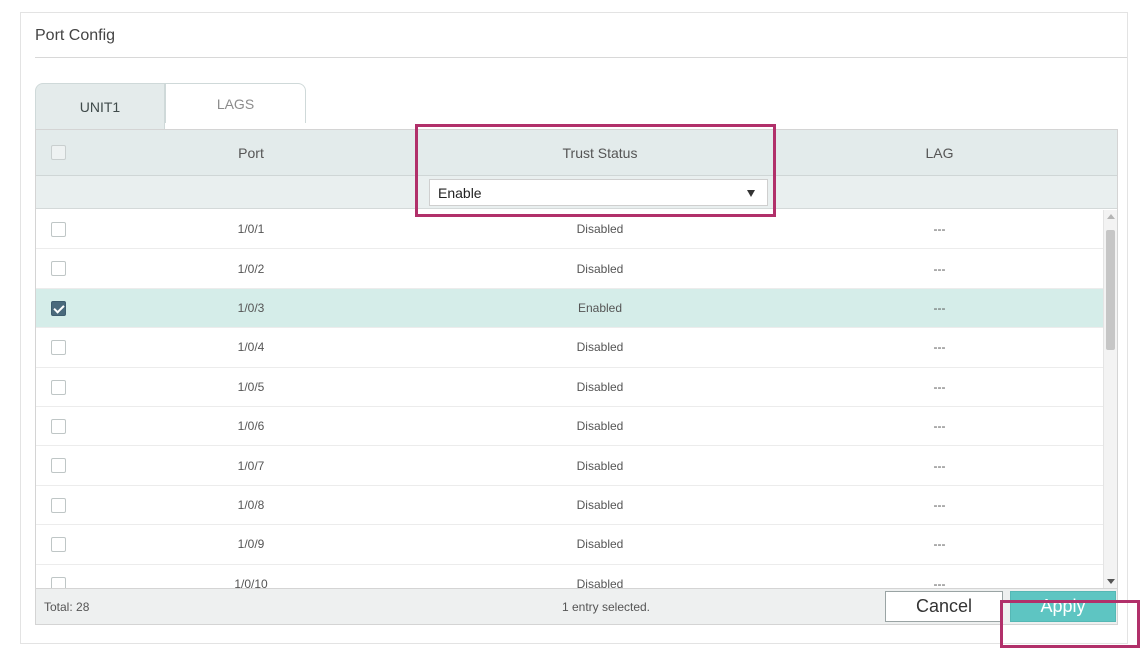  Describe the element at coordinates (251, 544) in the screenshot. I see `port-cell: 1/0/9` at that location.